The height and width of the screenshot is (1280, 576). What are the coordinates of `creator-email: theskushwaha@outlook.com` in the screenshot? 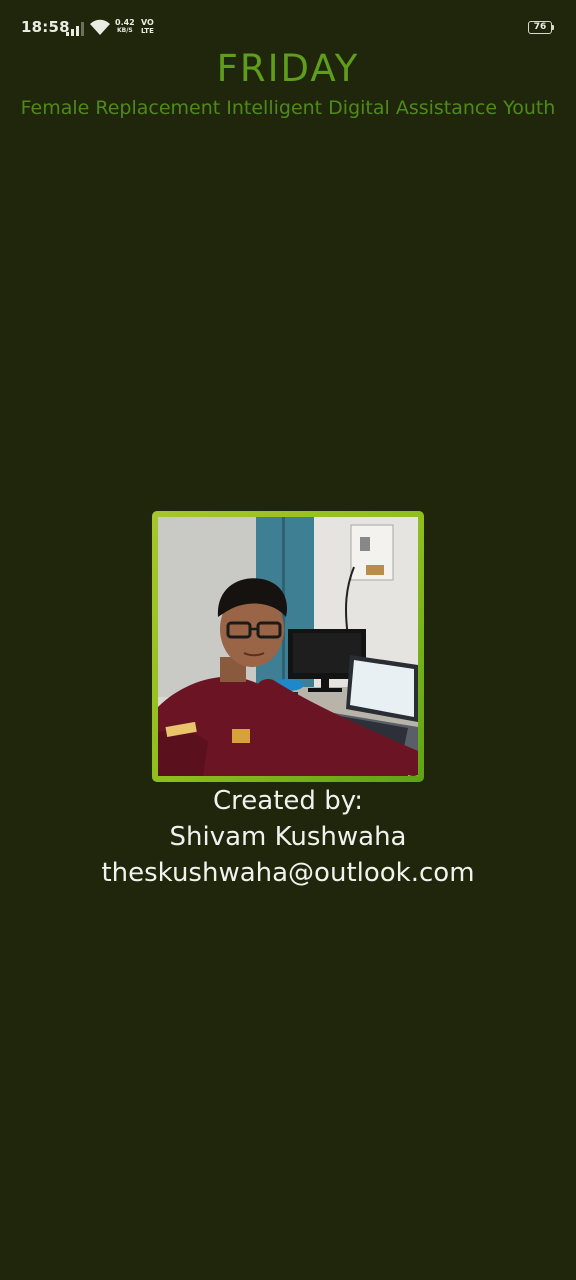 It's located at (288, 873).